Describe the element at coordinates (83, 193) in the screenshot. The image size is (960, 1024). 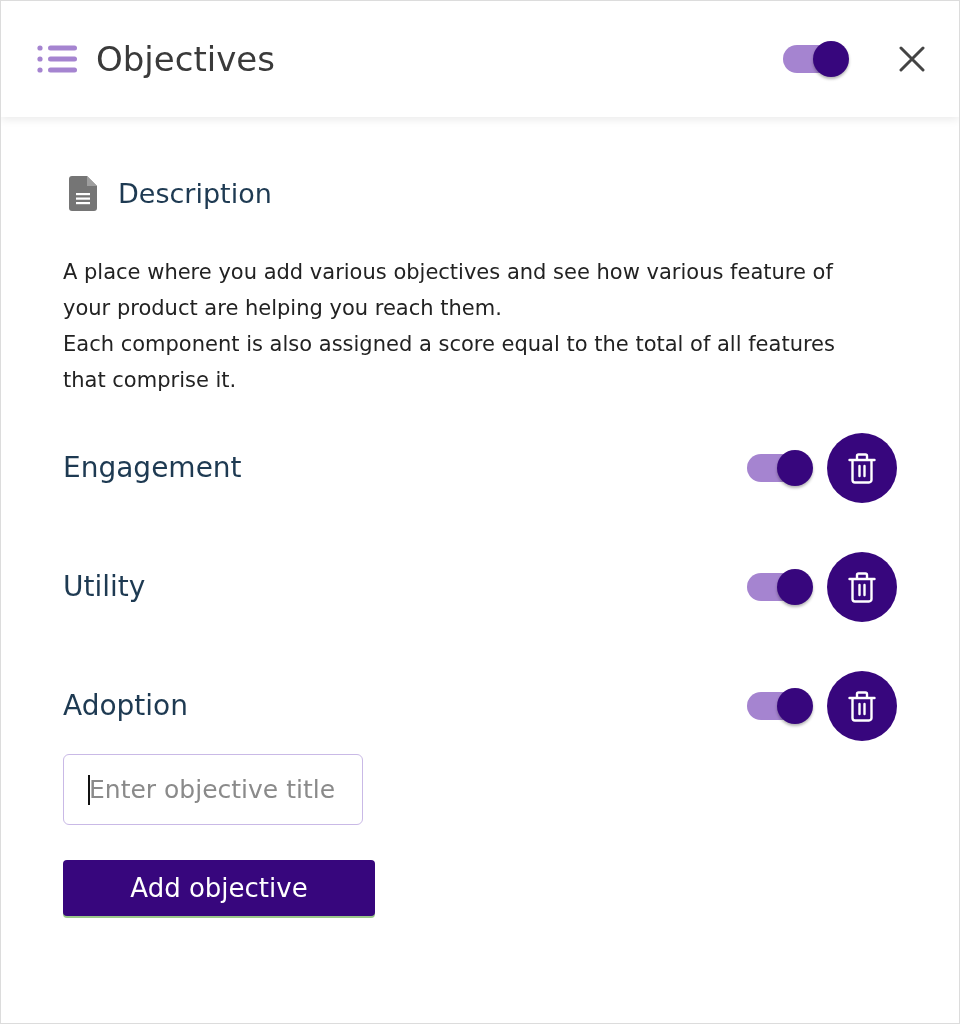
I see `document-icon` at that location.